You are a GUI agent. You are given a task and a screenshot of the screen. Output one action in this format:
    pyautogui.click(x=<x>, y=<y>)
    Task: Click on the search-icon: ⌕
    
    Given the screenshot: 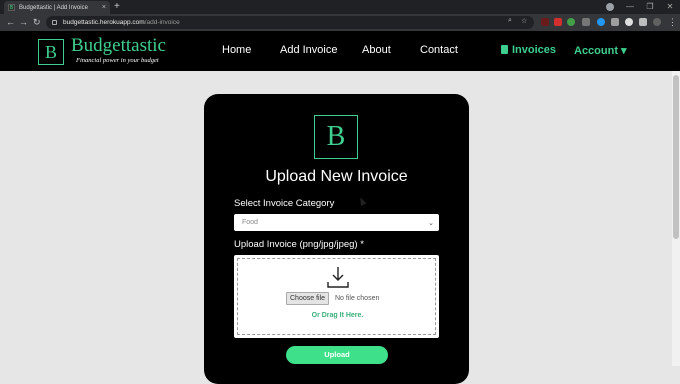 What is the action you would take?
    pyautogui.click(x=510, y=21)
    